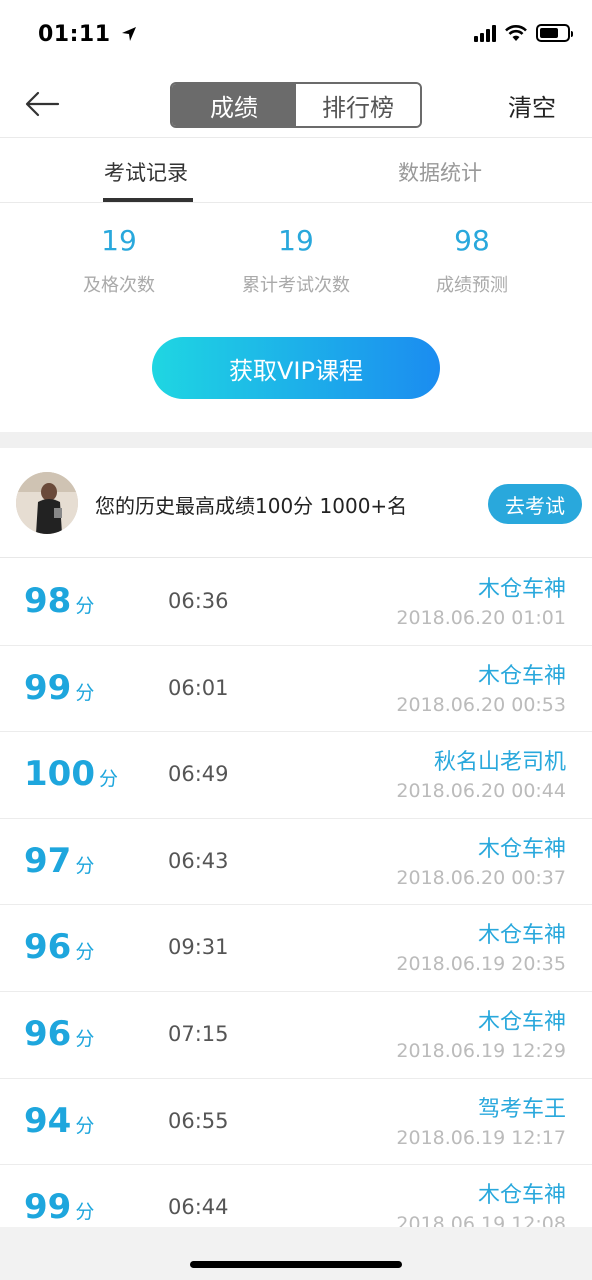 The height and width of the screenshot is (1280, 592). Describe the element at coordinates (481, 1050) in the screenshot. I see `exam-date: 2018.06.19 12:29` at that location.